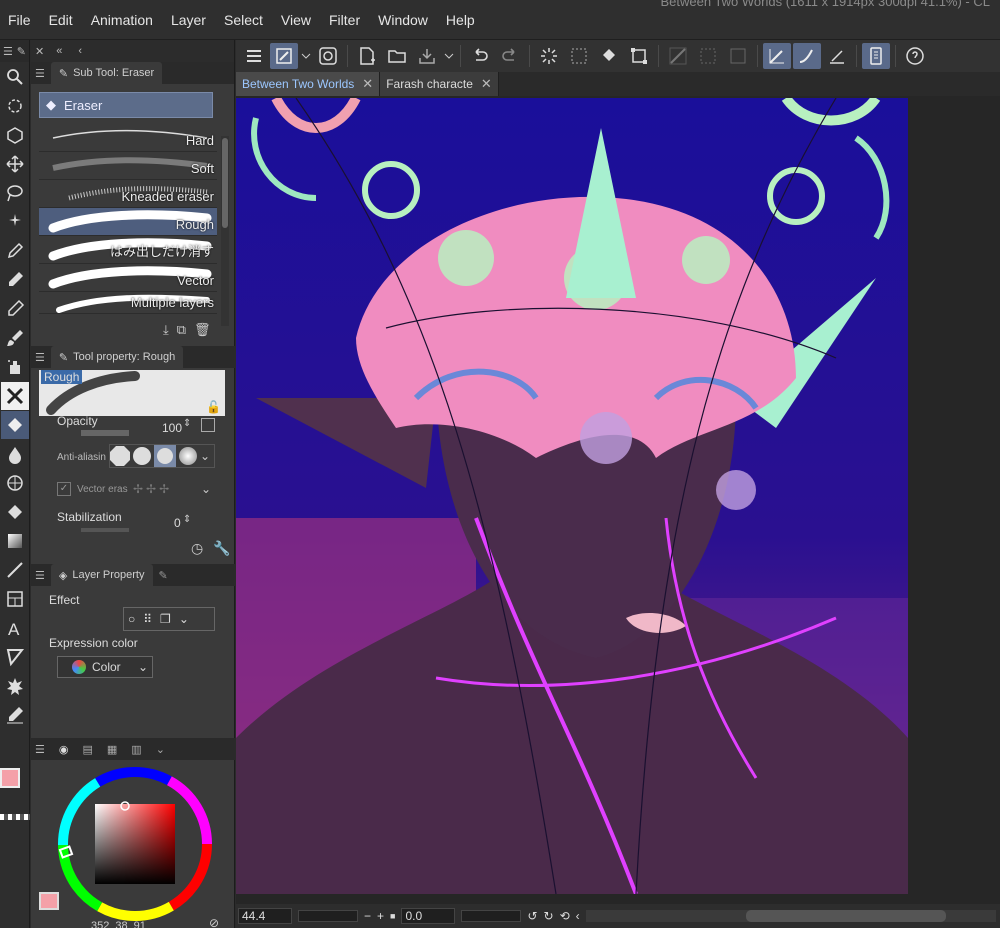  Describe the element at coordinates (296, 20) in the screenshot. I see `menu-view: View` at that location.